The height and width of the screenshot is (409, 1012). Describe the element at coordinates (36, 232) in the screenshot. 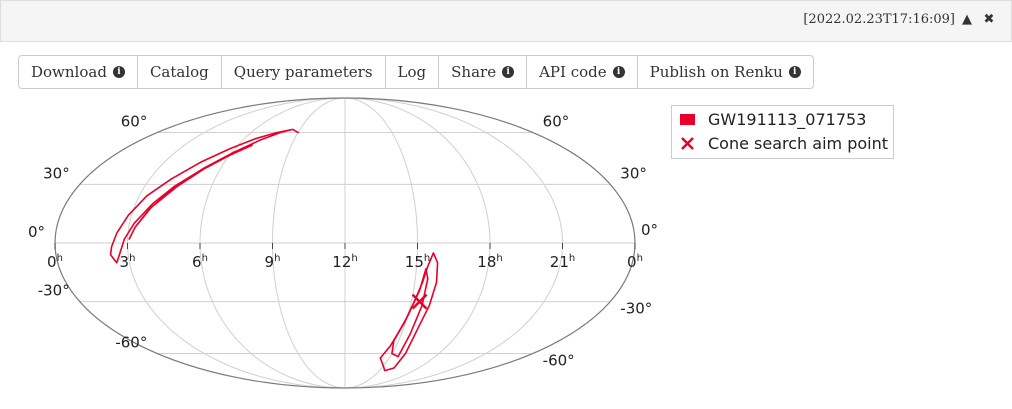

I see `dec-tick-label-left: 0°` at that location.